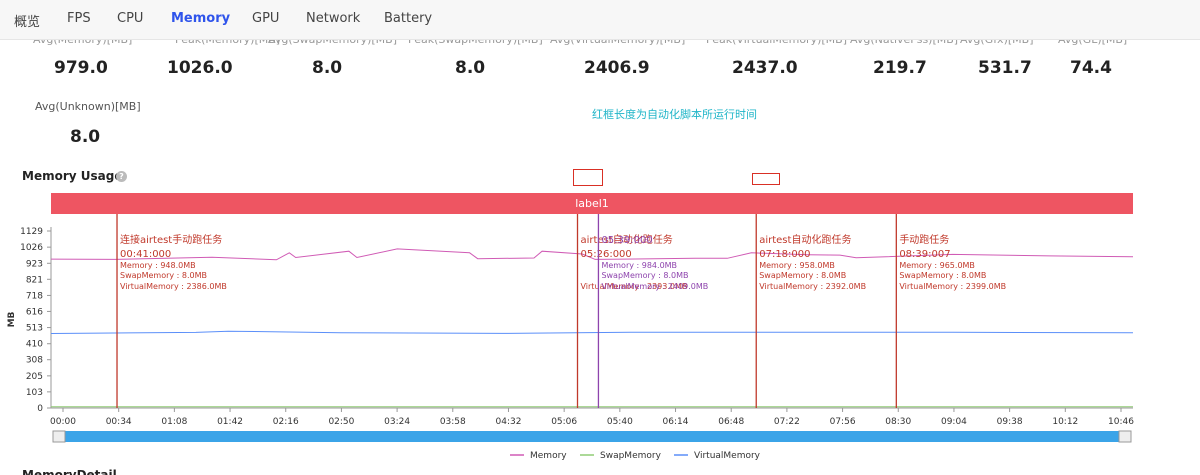  What do you see at coordinates (1005, 68) in the screenshot?
I see `stat-value-gfx: 531.7` at bounding box center [1005, 68].